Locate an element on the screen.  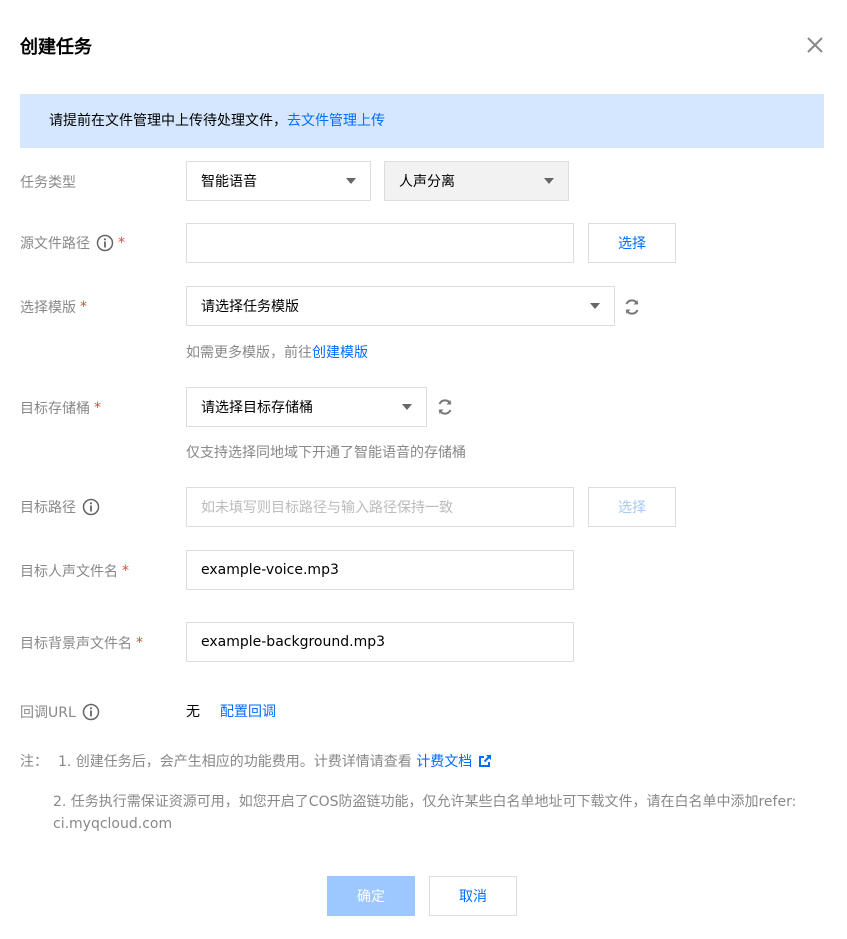
task-type-label-text: 任务类型 is located at coordinates (48, 183).